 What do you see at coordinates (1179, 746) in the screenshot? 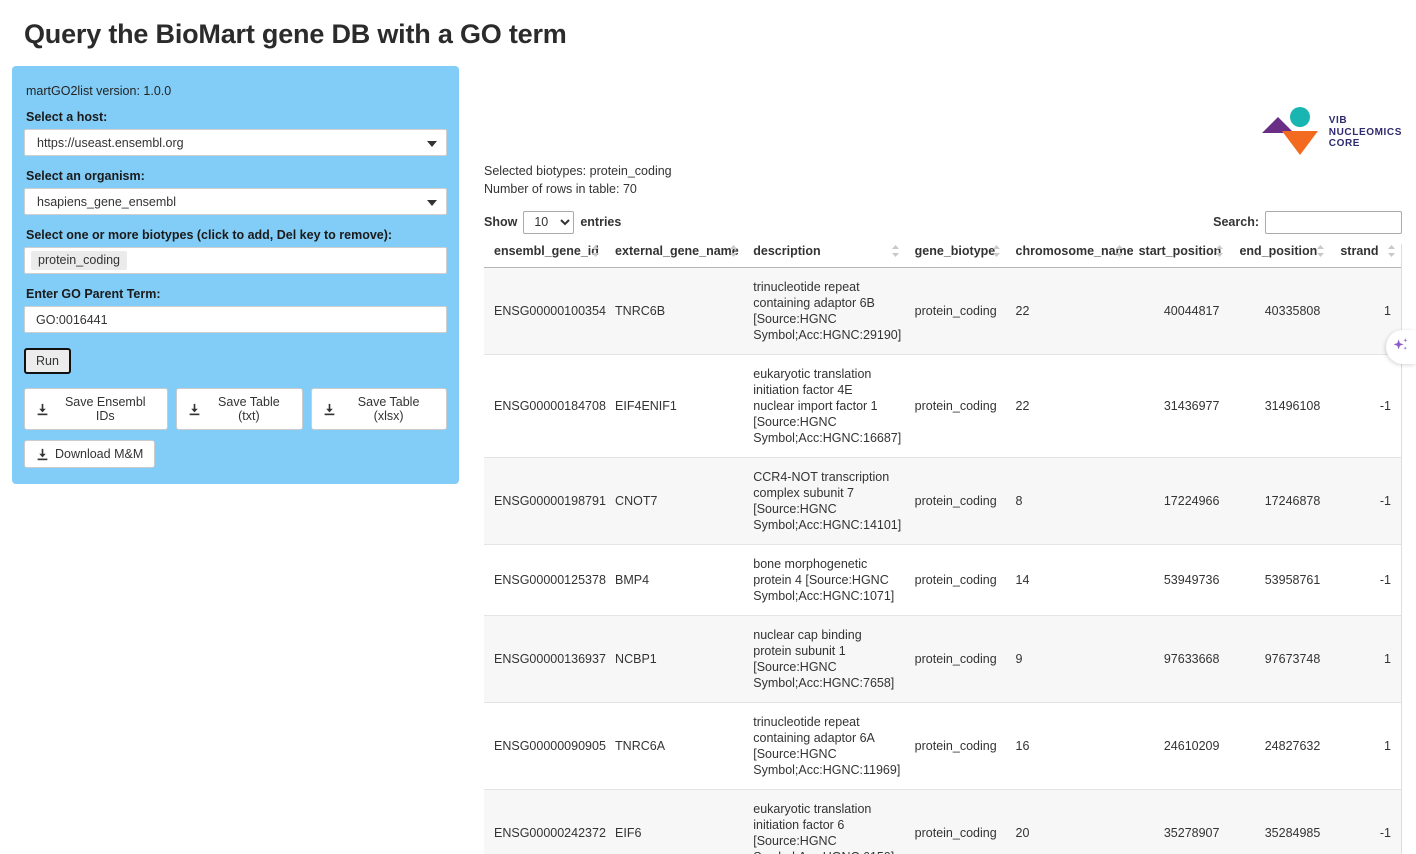
I see `cell-start-position: 24610209` at bounding box center [1179, 746].